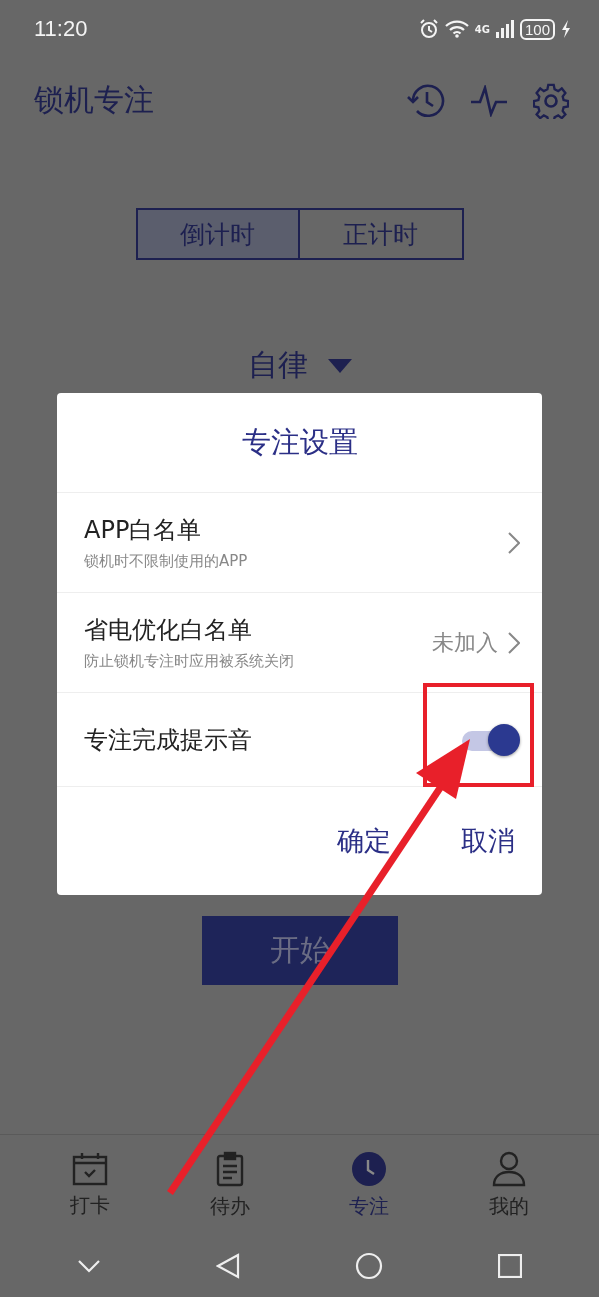  I want to click on pulse-icon, so click(489, 100).